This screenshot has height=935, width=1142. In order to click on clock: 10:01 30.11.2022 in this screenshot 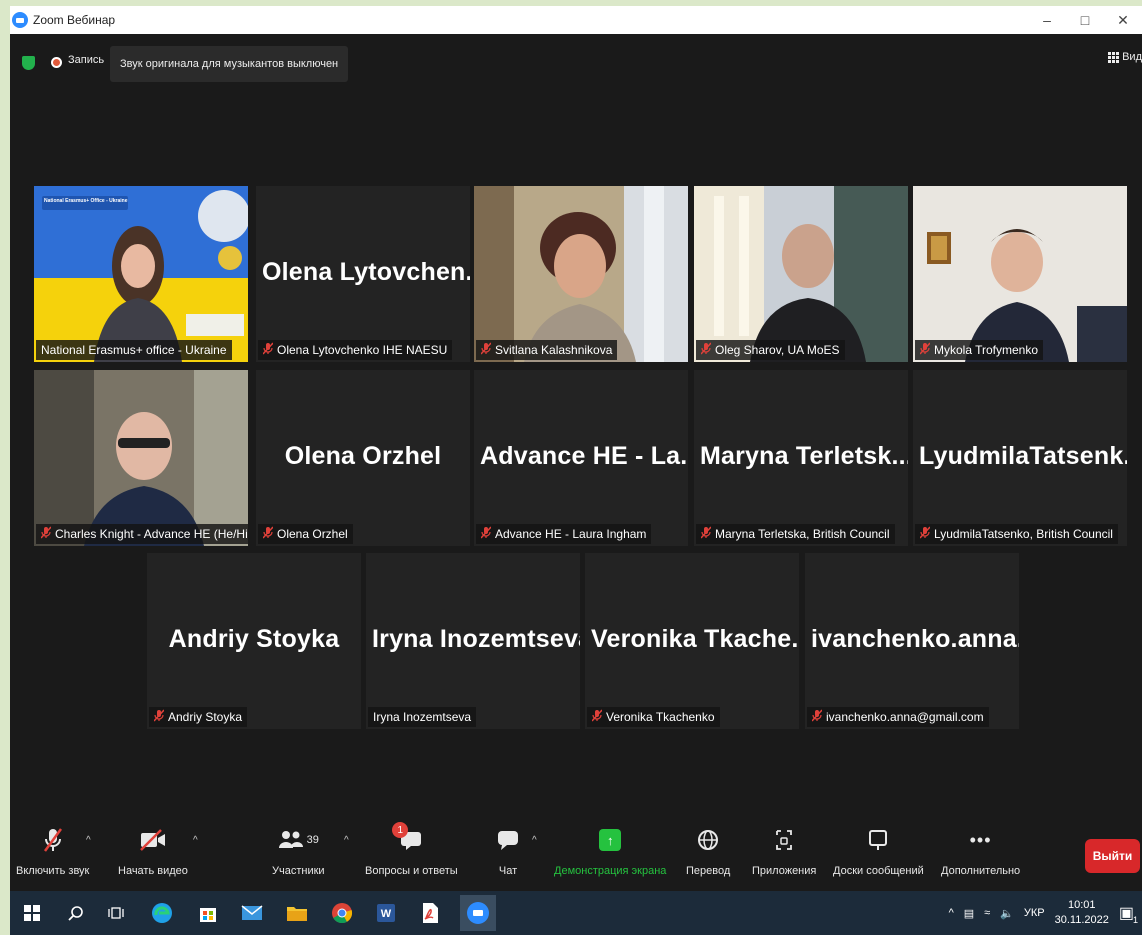, I will do `click(1082, 913)`.